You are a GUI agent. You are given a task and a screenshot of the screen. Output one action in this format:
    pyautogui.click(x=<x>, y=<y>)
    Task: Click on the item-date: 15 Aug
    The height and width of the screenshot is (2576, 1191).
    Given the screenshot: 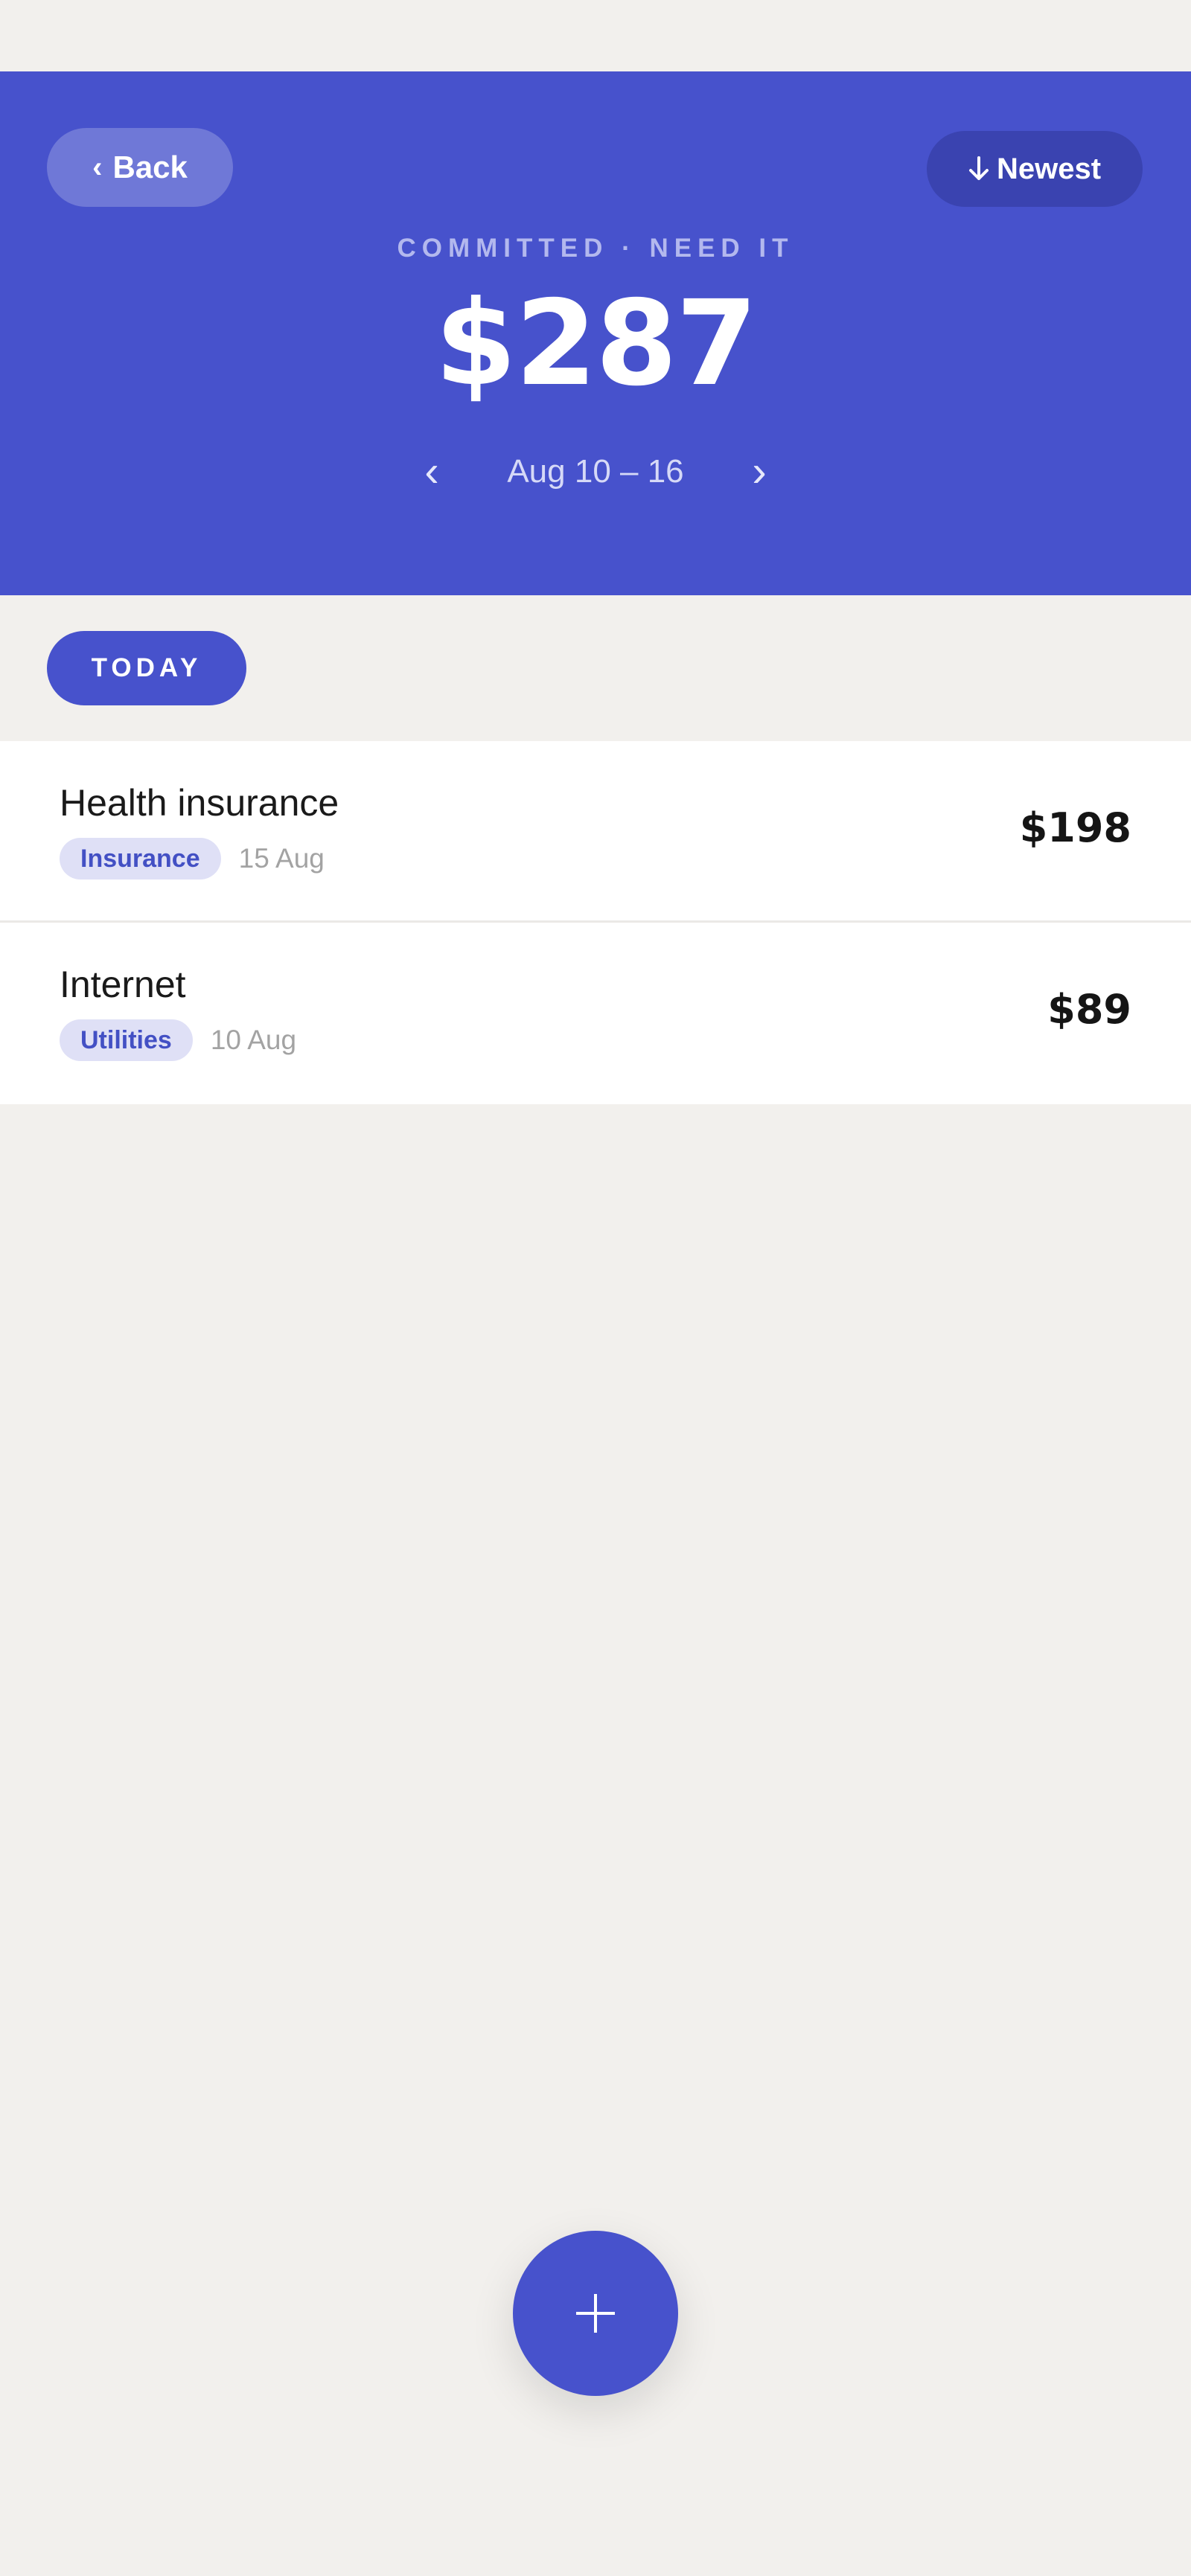 What is the action you would take?
    pyautogui.click(x=281, y=859)
    